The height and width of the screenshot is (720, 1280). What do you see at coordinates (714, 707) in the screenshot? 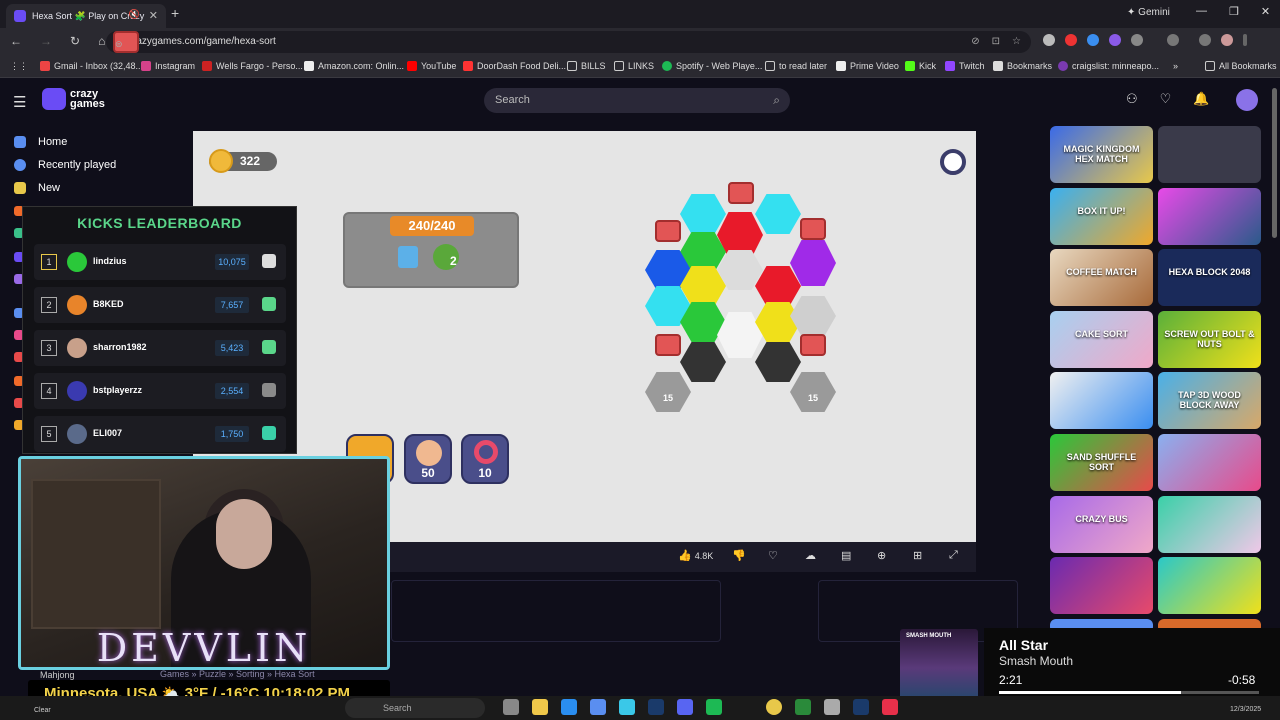
I see `spotify-icon` at bounding box center [714, 707].